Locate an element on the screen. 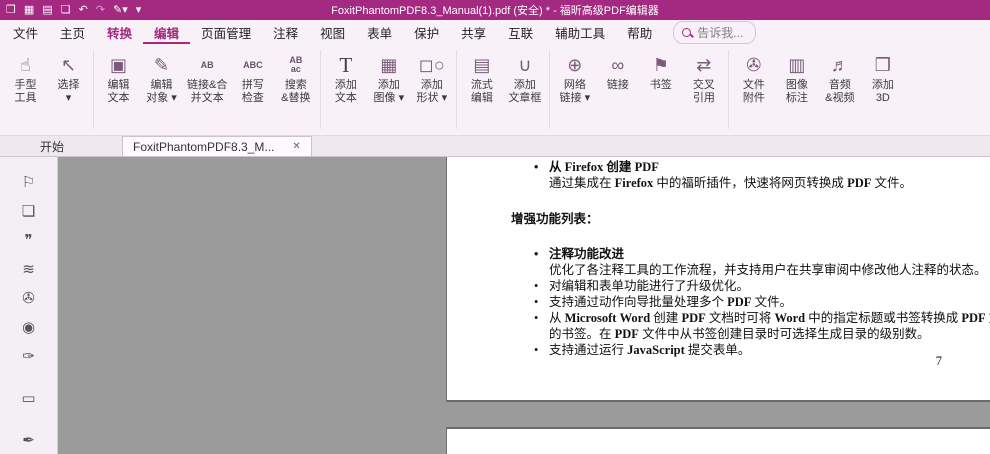  ribbon-button-label: 添加 形状 ▾ is located at coordinates (432, 91).